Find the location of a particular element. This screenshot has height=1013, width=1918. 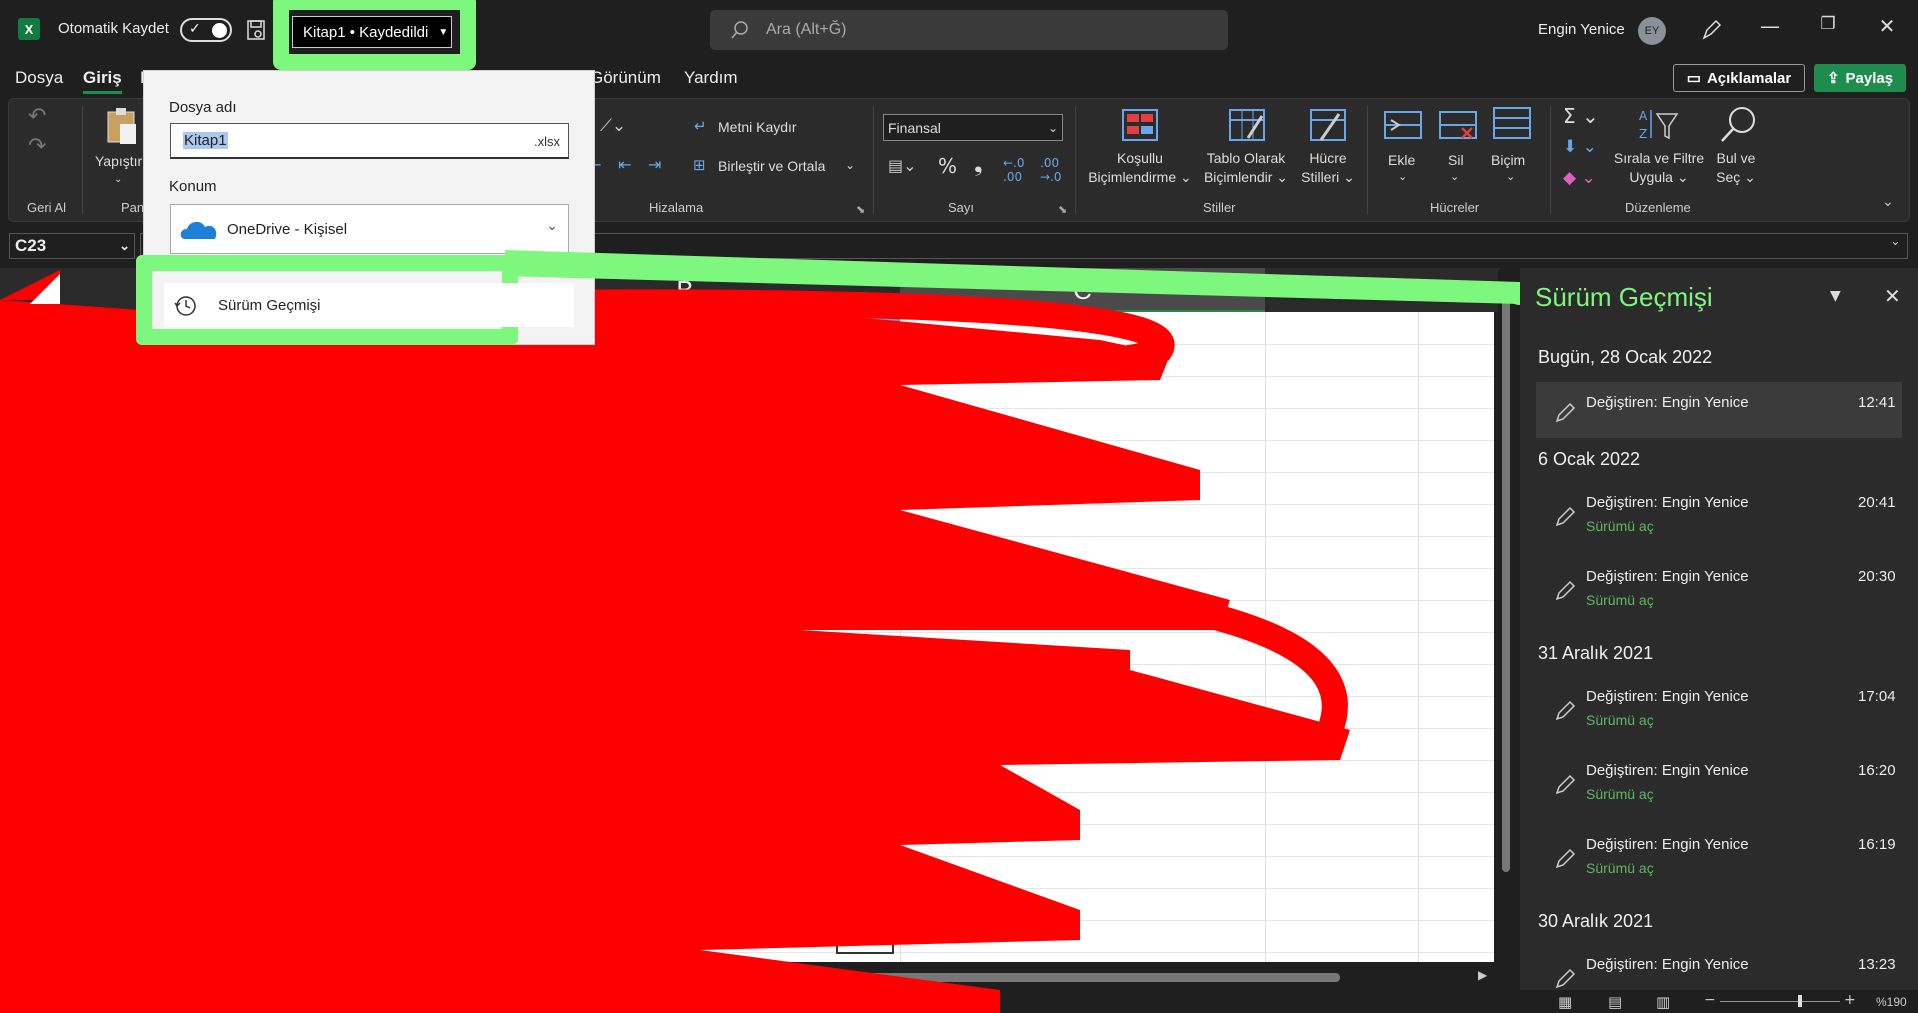

zoom-level: %190 is located at coordinates (1891, 1002).